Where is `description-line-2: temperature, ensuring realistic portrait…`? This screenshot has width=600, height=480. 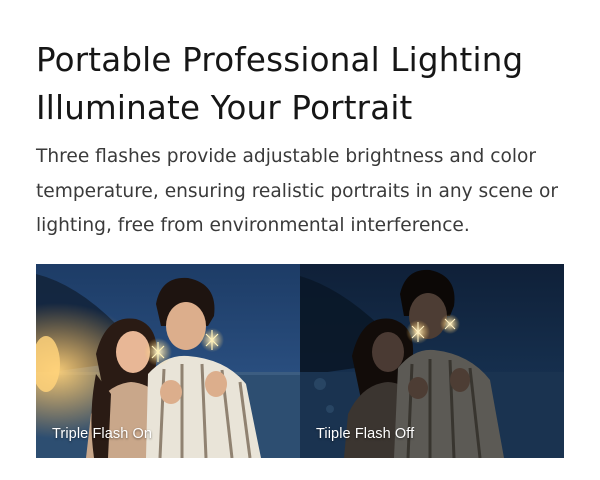
description-line-2: temperature, ensuring realistic portrait… is located at coordinates (297, 191).